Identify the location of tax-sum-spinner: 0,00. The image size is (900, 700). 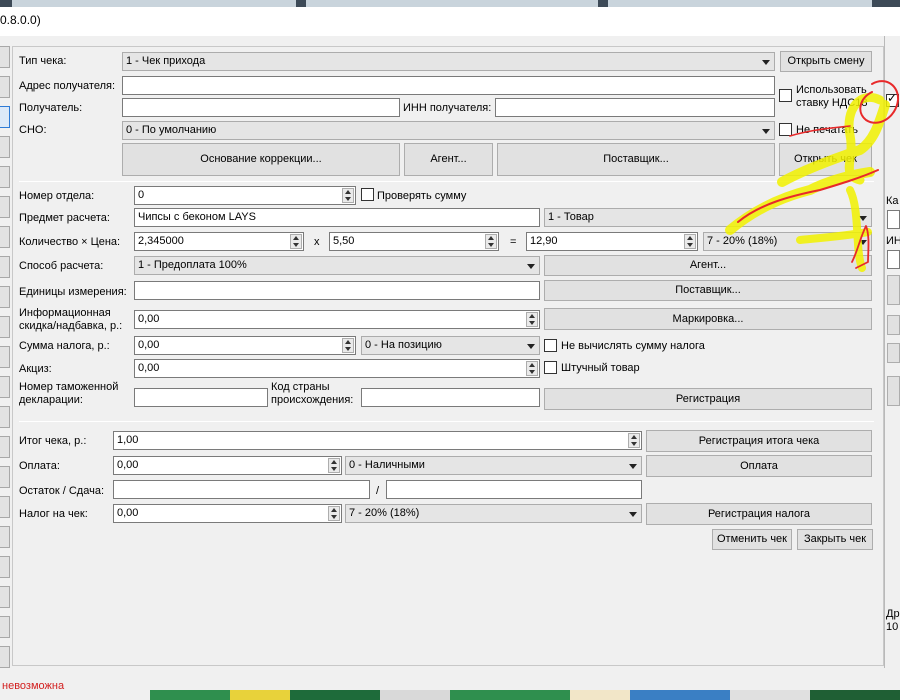
(245, 345).